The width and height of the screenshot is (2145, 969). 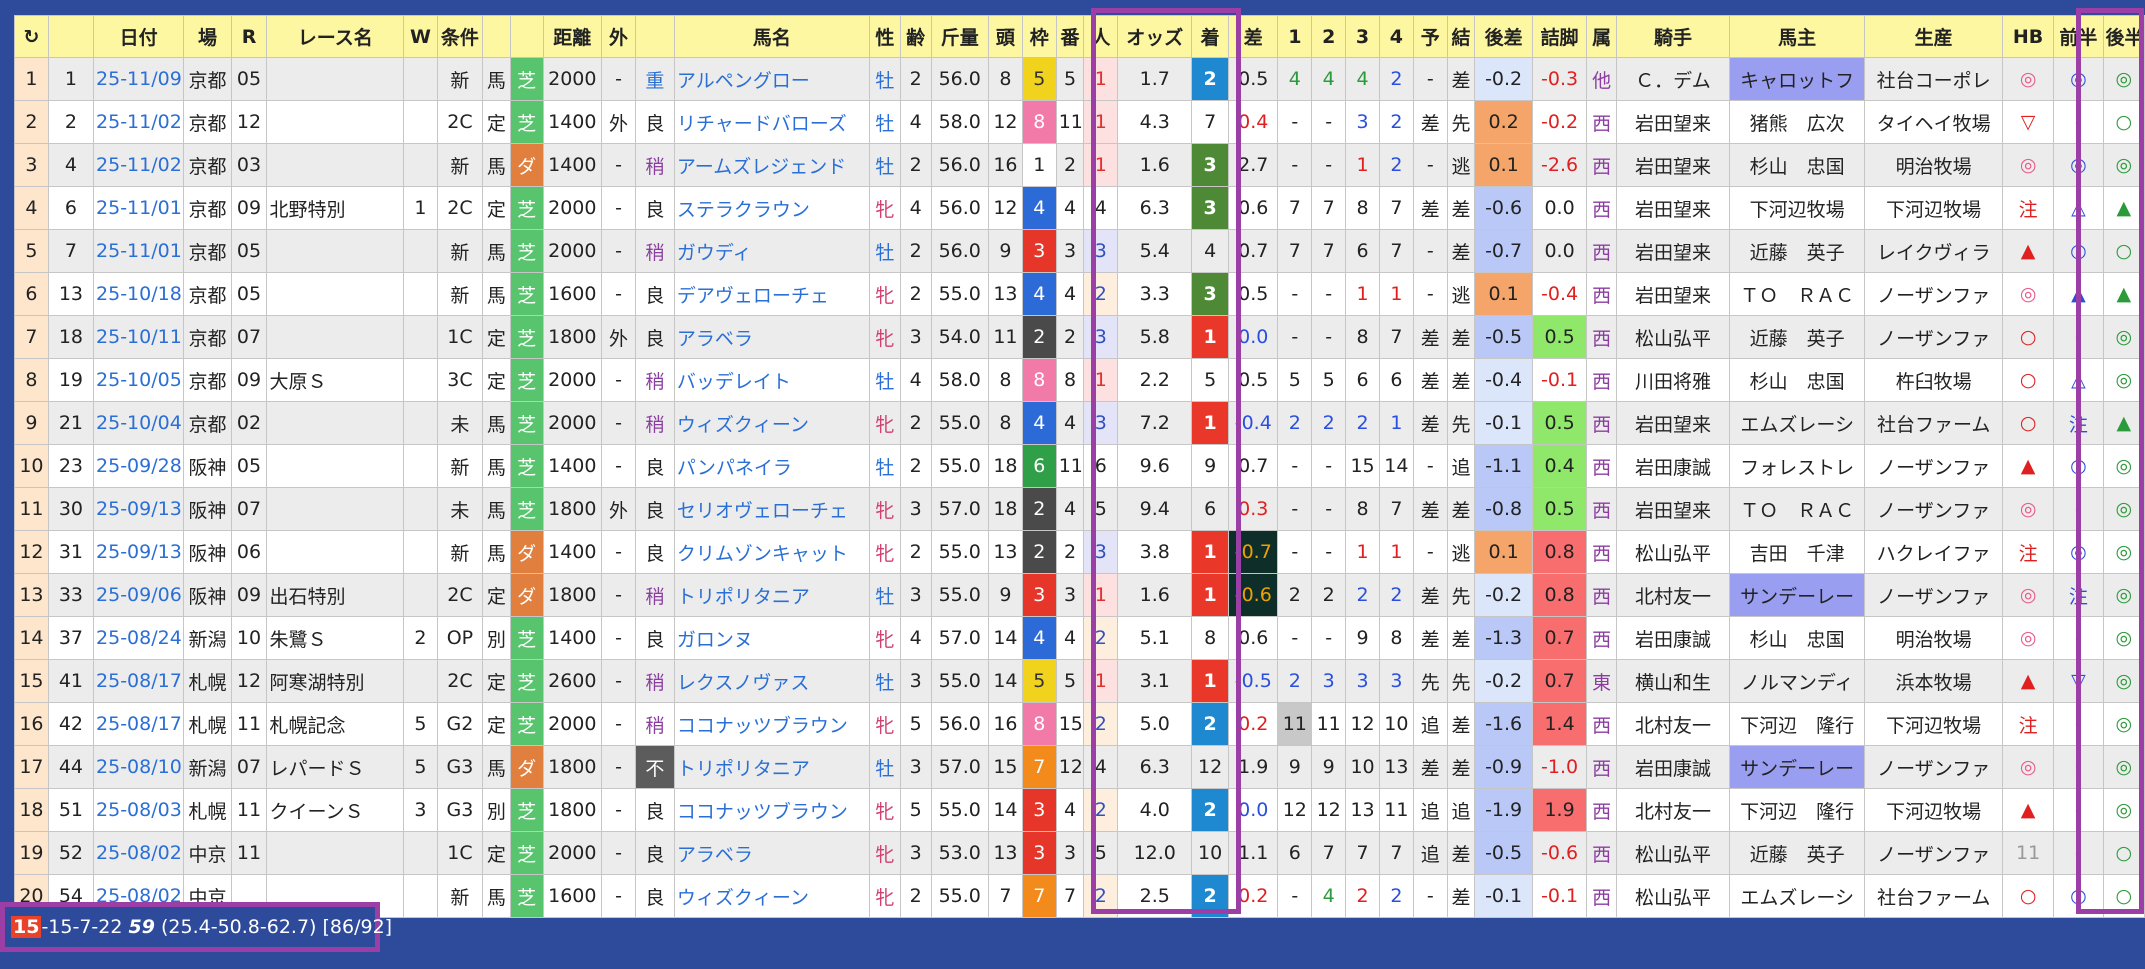 What do you see at coordinates (771, 681) in the screenshot?
I see `cell-horse-name: レクスノヴァス` at bounding box center [771, 681].